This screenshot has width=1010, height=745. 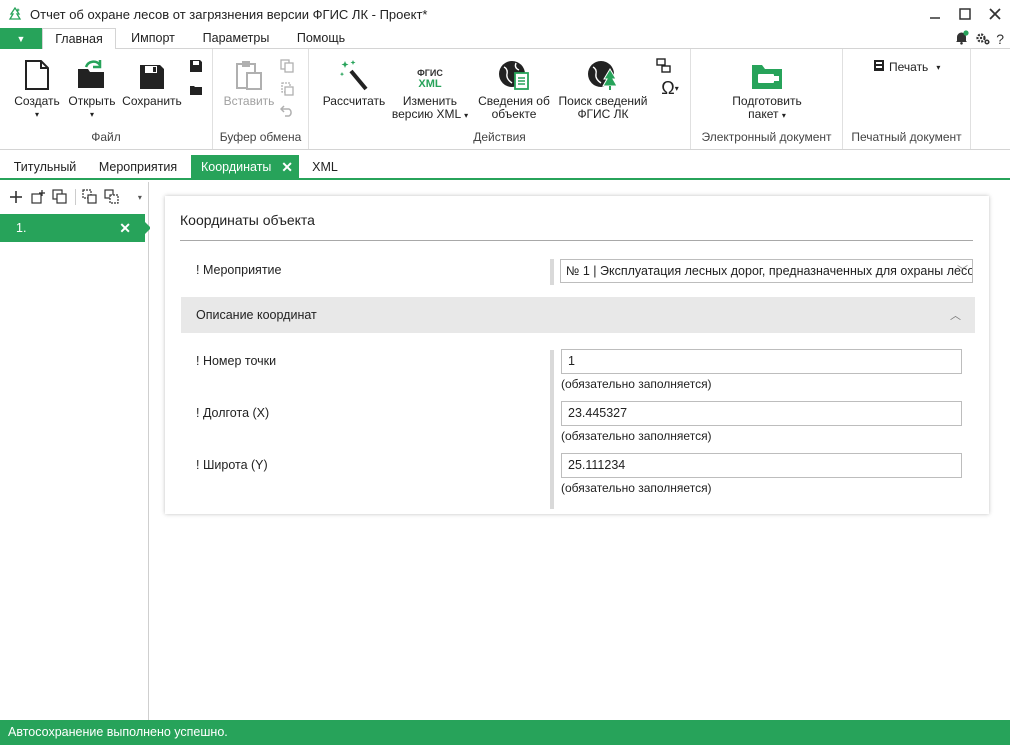 What do you see at coordinates (499, 137) in the screenshot?
I see `actions-group-label: Действия` at bounding box center [499, 137].